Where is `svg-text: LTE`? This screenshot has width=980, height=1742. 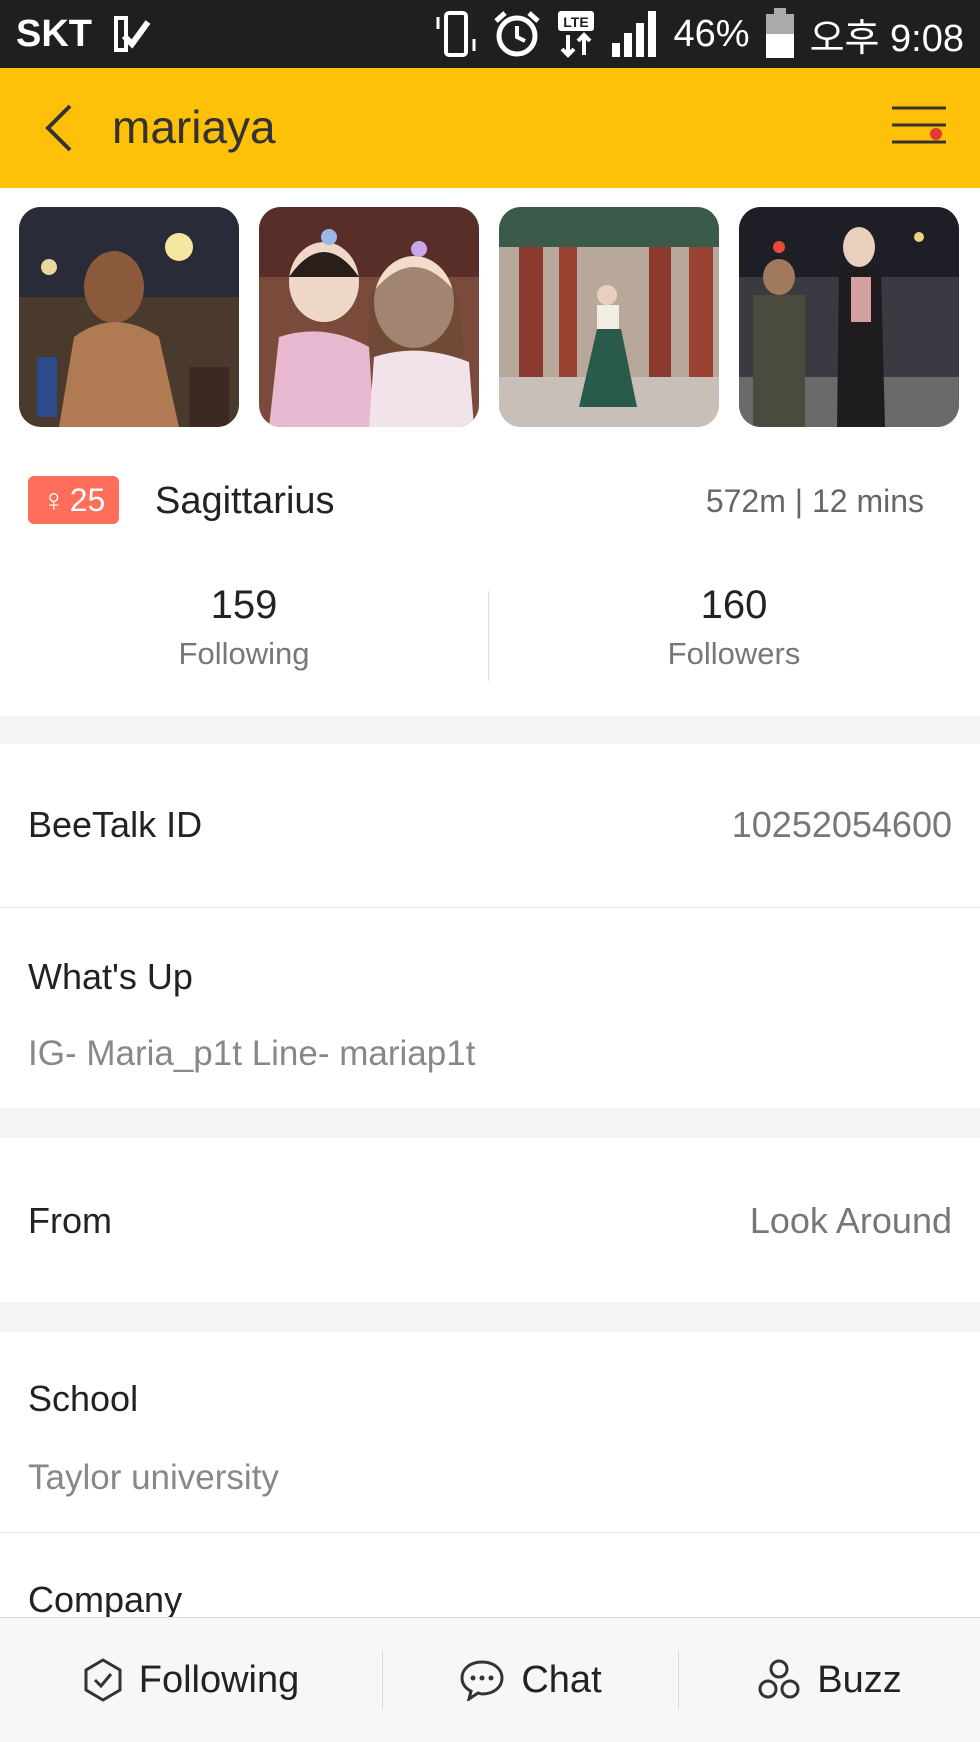 svg-text: LTE is located at coordinates (575, 22).